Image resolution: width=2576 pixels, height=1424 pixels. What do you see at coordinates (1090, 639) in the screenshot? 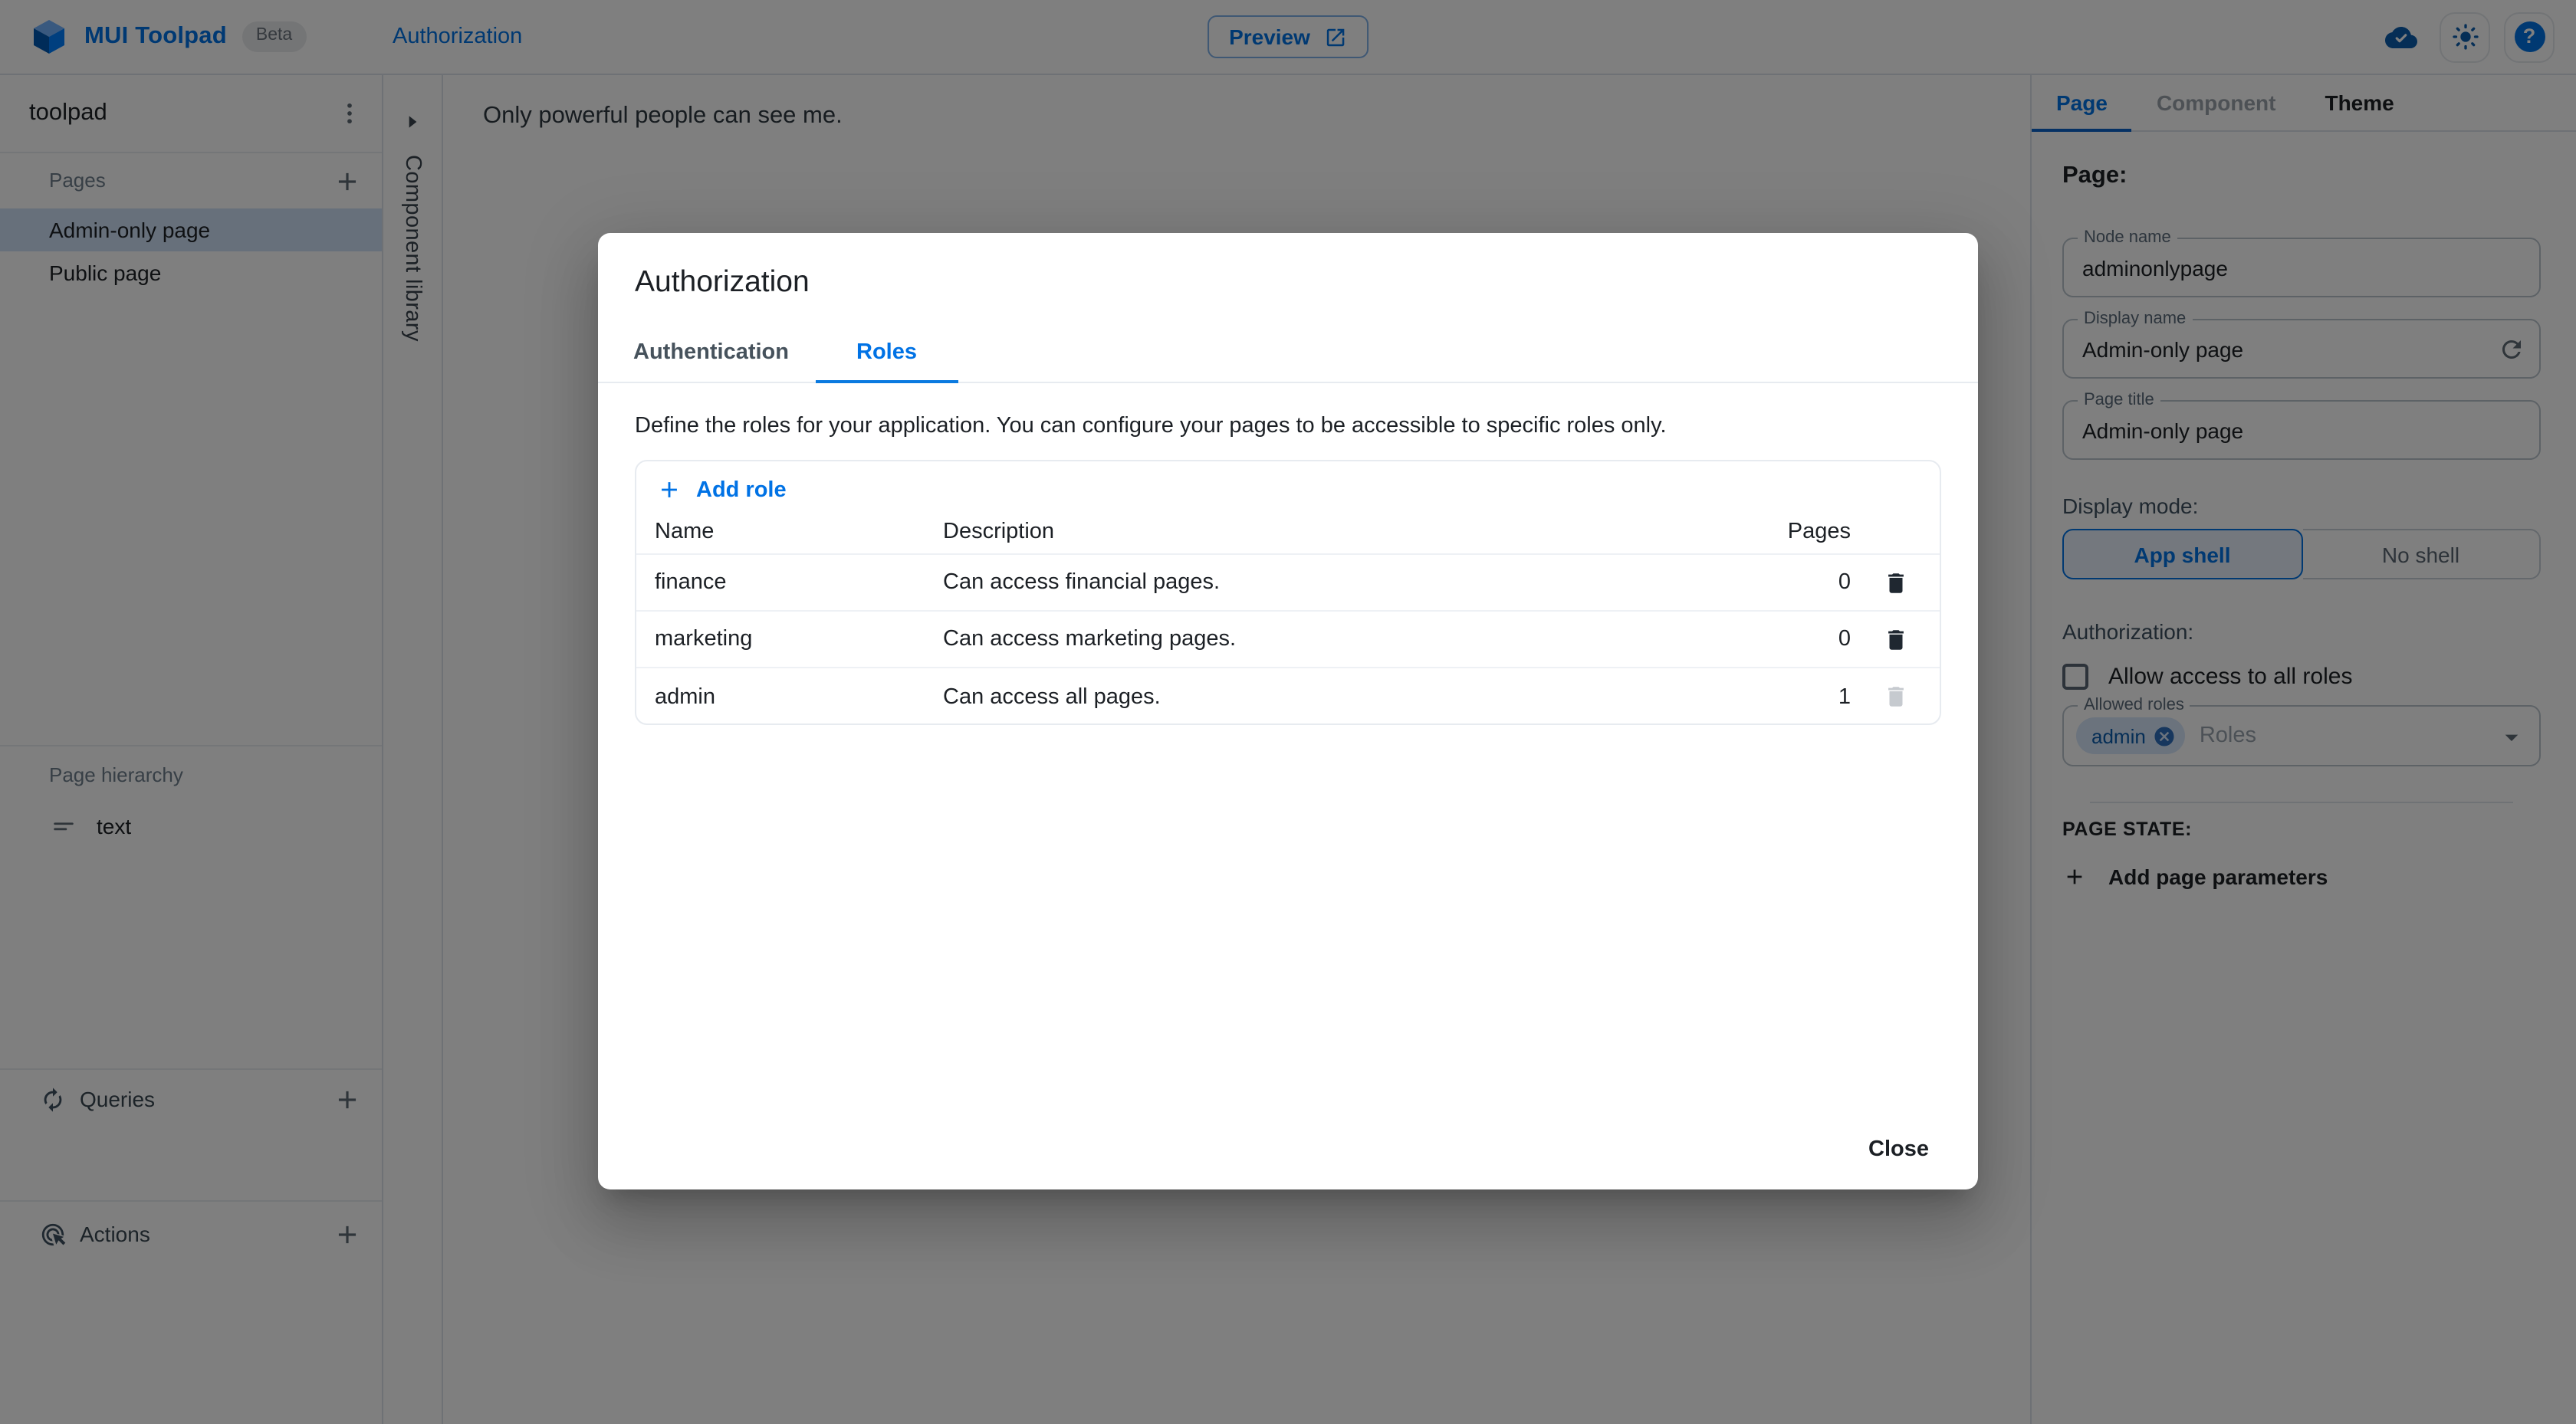
I see `role-description: Can access marketing pages.` at bounding box center [1090, 639].